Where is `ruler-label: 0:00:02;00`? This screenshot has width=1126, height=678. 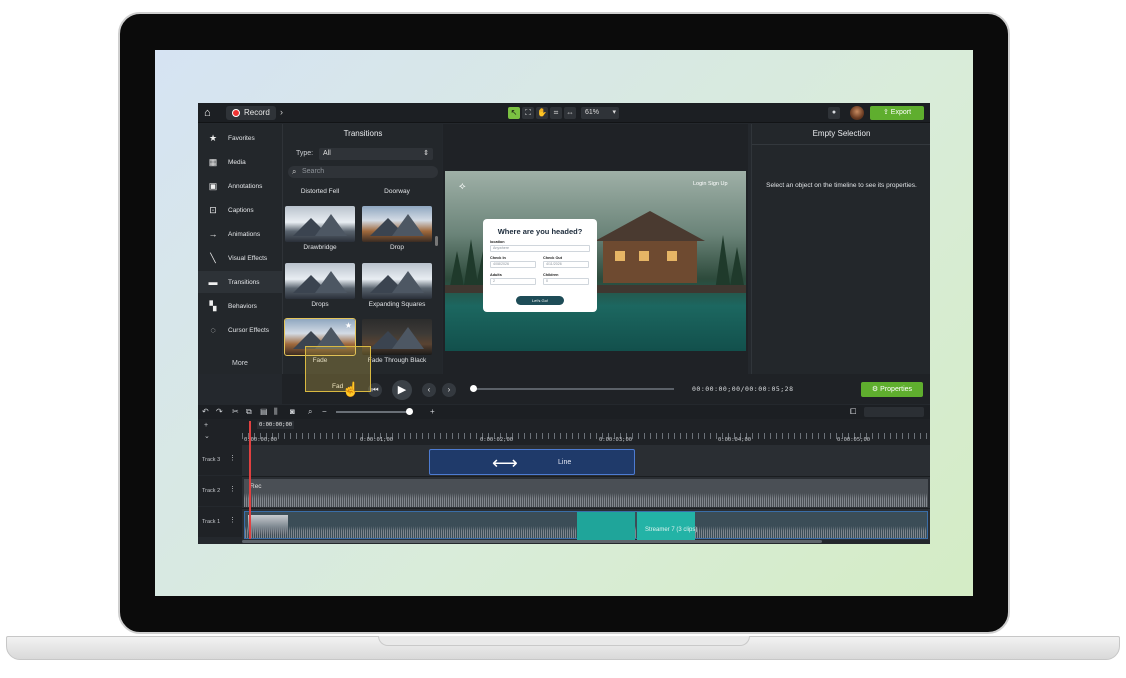
ruler-label: 0:00:02;00 is located at coordinates (497, 440).